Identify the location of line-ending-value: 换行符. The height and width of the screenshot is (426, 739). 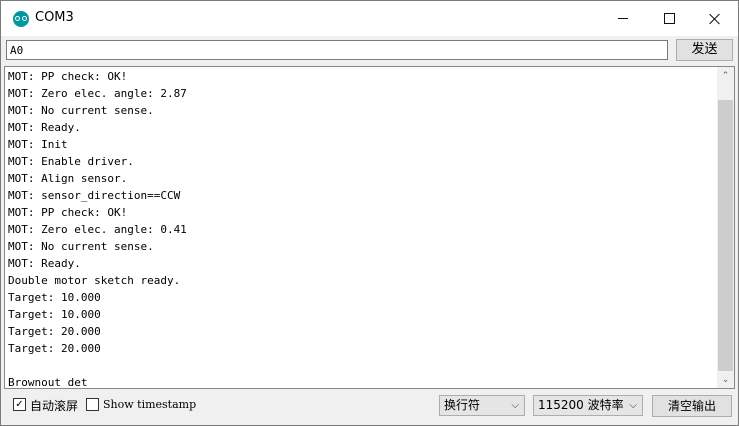
(462, 405).